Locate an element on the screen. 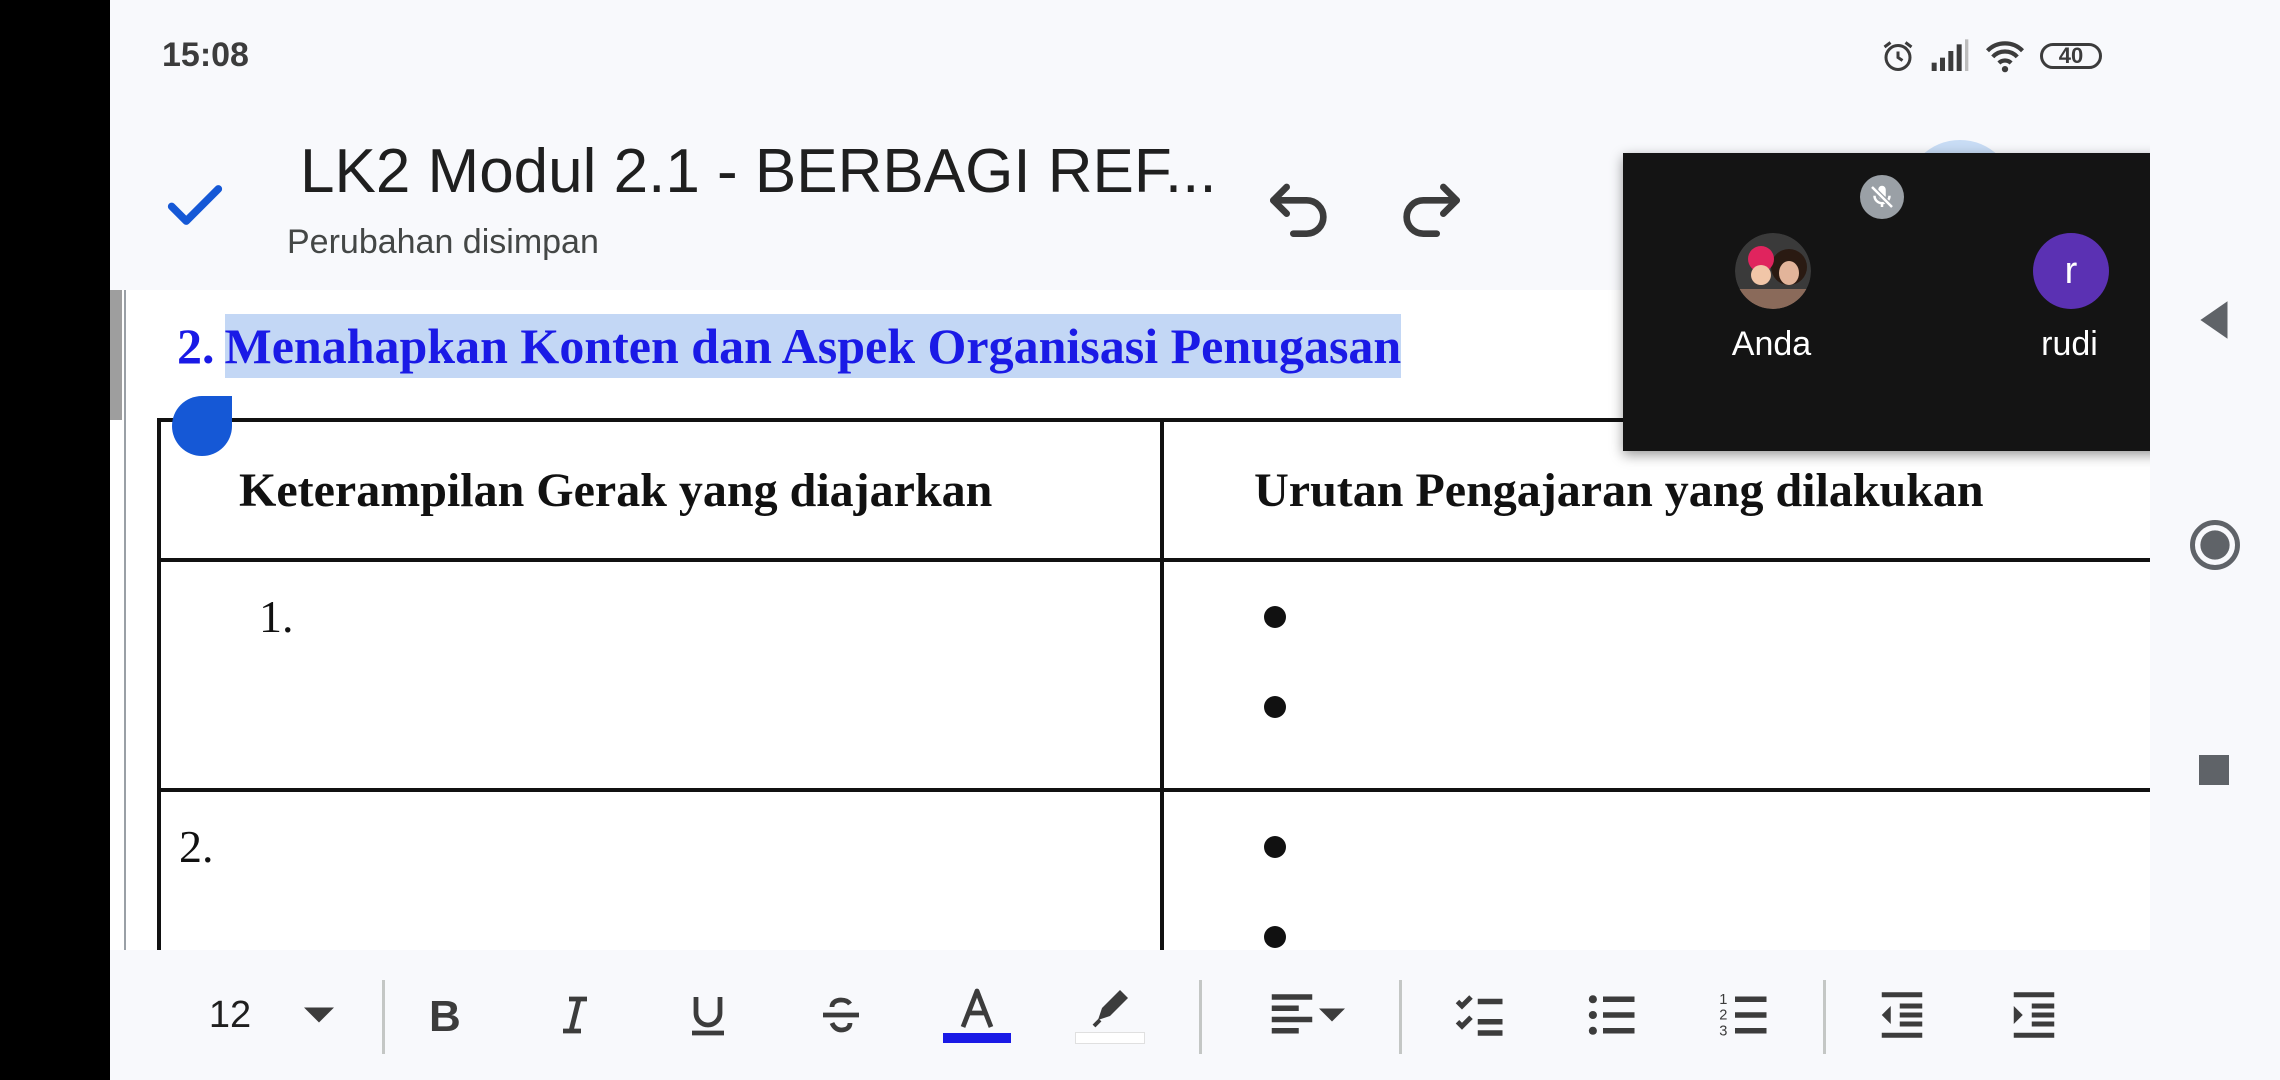 Image resolution: width=2280 pixels, height=1080 pixels. signal-icon is located at coordinates (1950, 55).